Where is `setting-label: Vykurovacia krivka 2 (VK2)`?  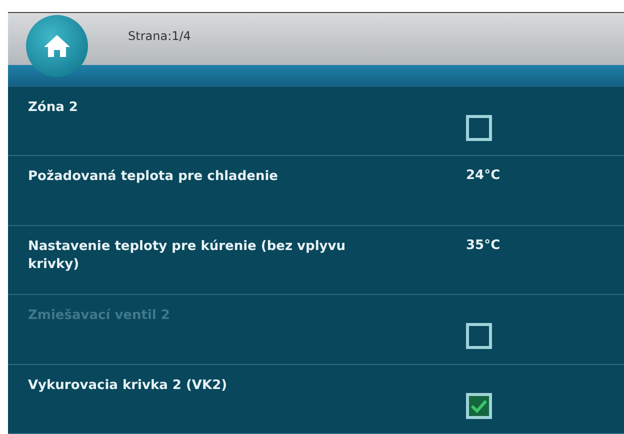
setting-label: Vykurovacia krivka 2 (VK2) is located at coordinates (128, 385).